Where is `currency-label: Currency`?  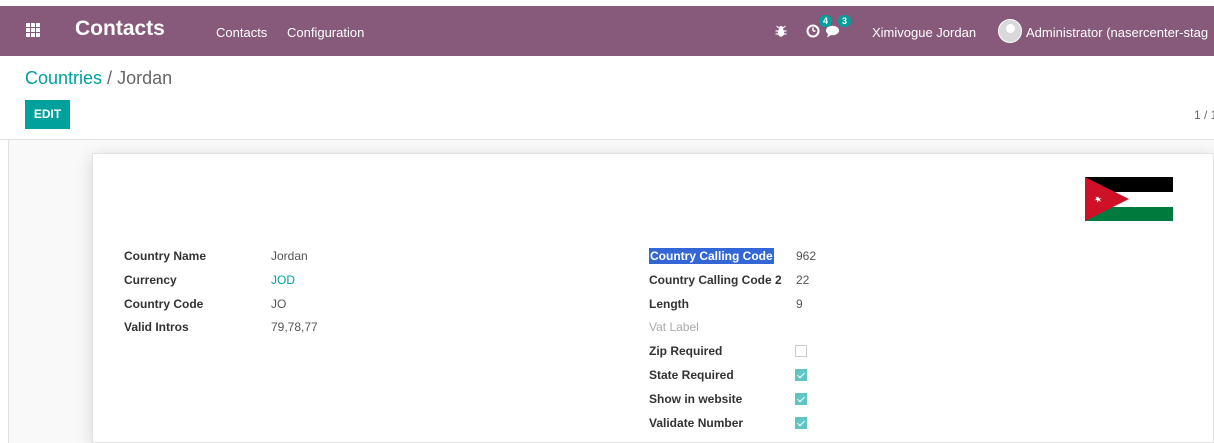
currency-label: Currency is located at coordinates (150, 280).